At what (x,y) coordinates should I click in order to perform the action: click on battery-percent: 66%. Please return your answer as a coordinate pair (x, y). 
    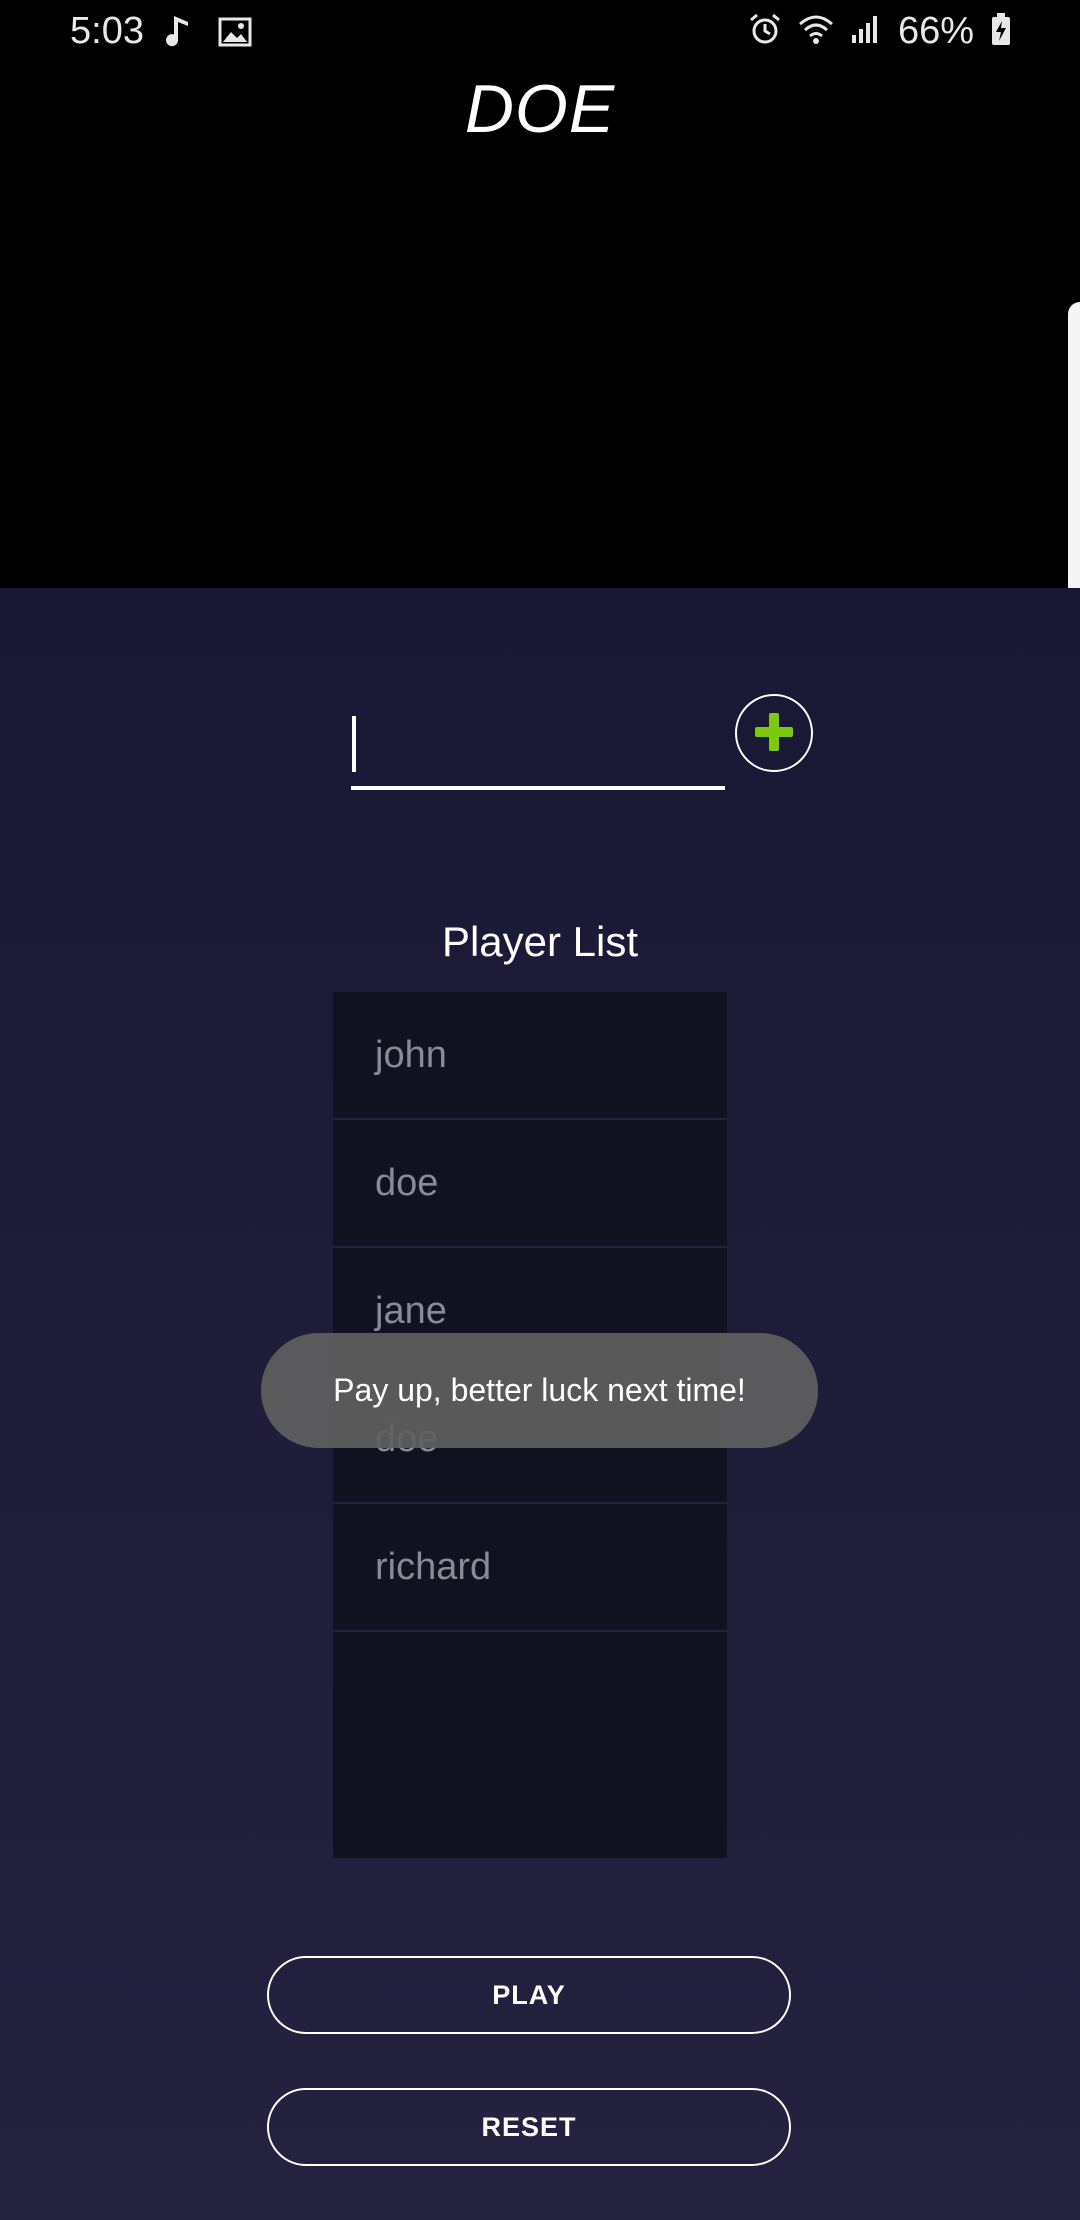
    Looking at the image, I should click on (935, 31).